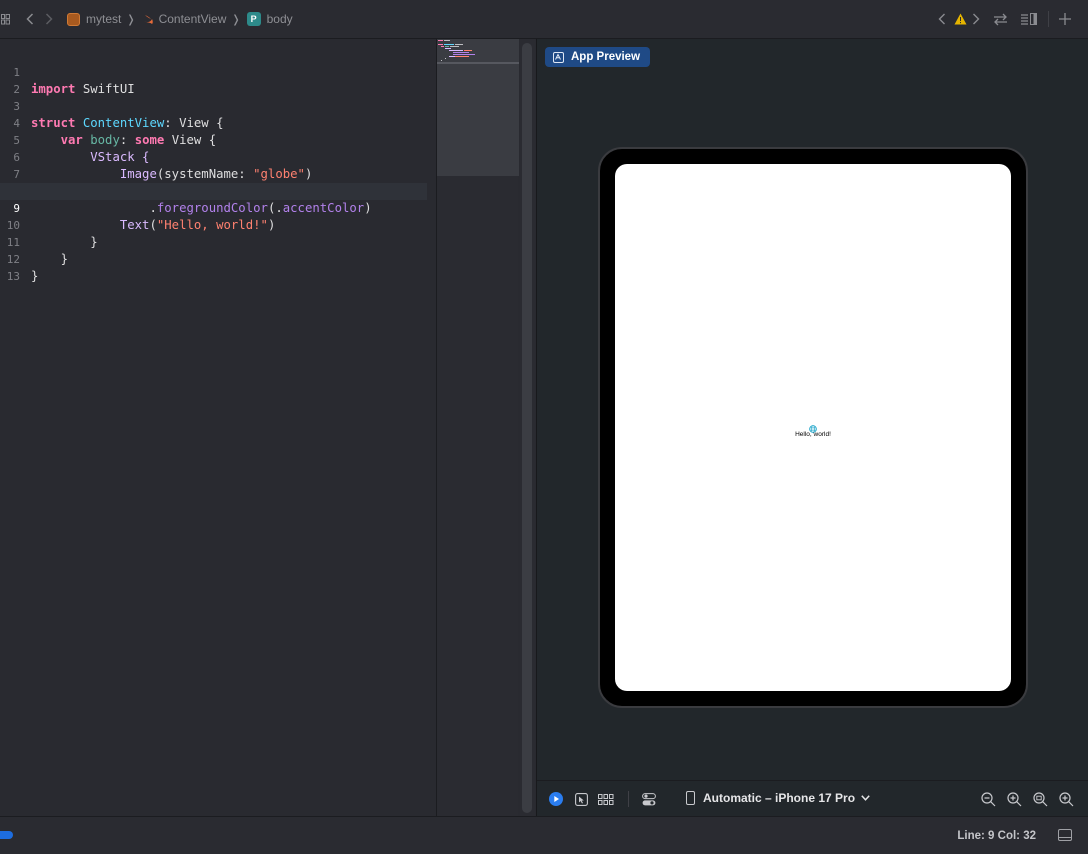 This screenshot has width=1088, height=854. What do you see at coordinates (690, 798) in the screenshot?
I see `iphone-icon` at bounding box center [690, 798].